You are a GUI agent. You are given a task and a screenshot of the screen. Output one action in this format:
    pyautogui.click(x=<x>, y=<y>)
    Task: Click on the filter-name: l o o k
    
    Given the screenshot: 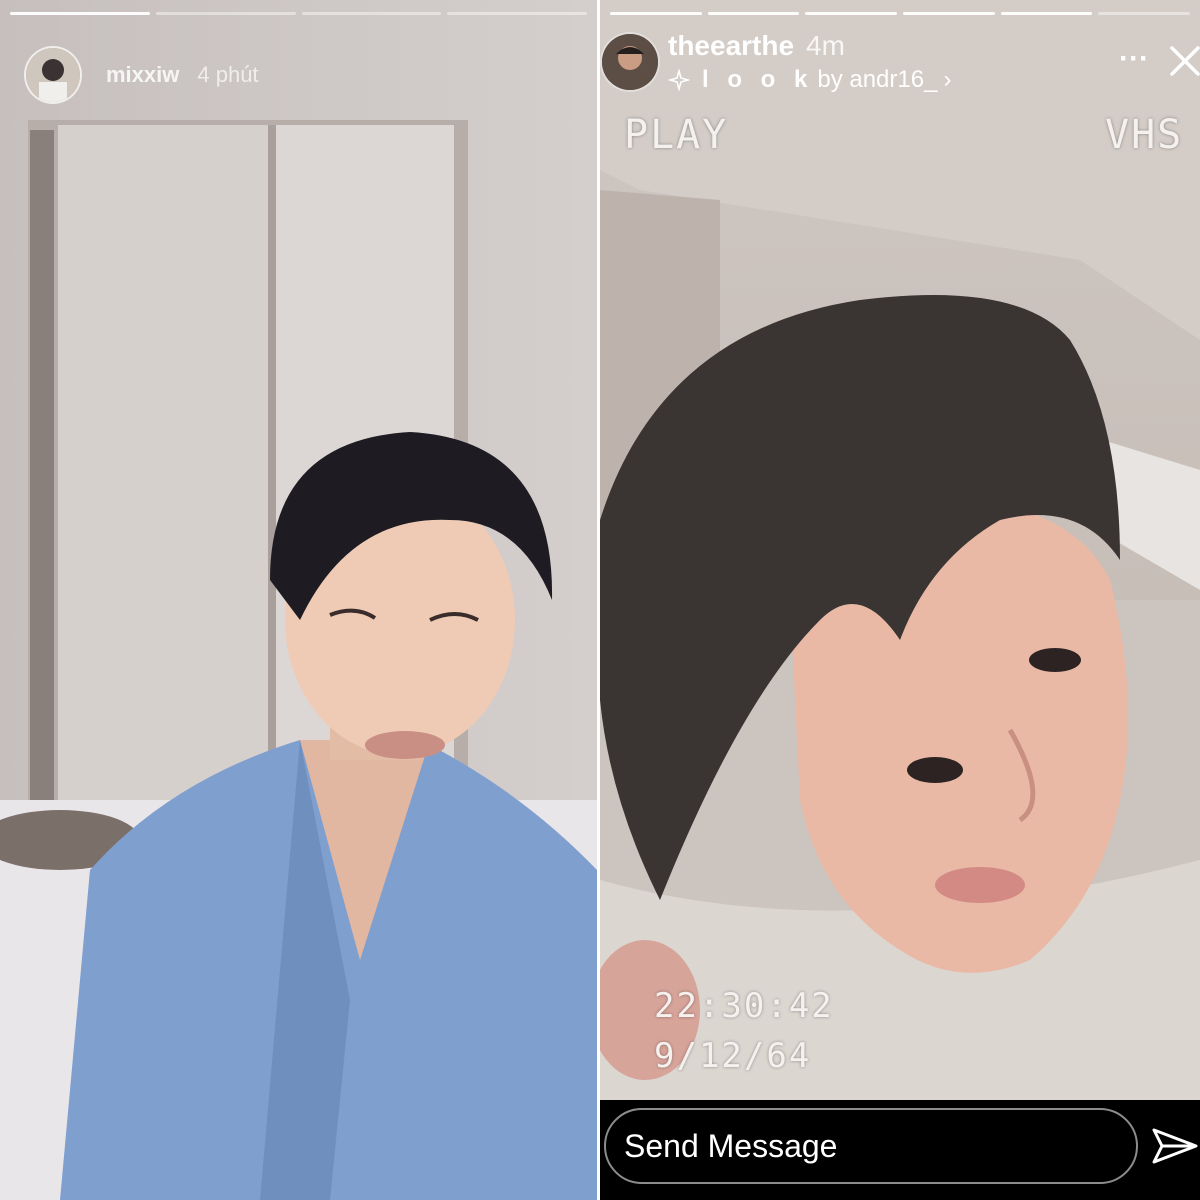 What is the action you would take?
    pyautogui.click(x=758, y=79)
    